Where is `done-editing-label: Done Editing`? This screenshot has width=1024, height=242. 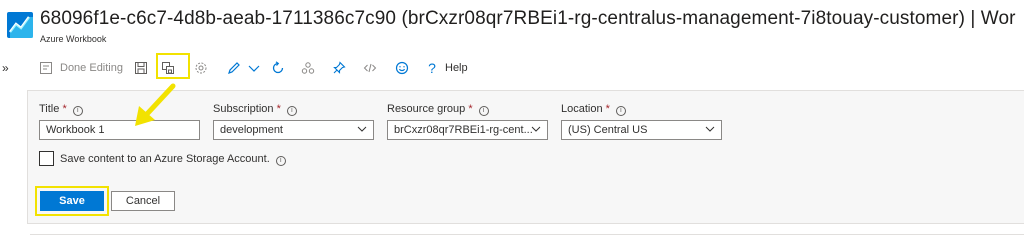
done-editing-label: Done Editing is located at coordinates (91, 68).